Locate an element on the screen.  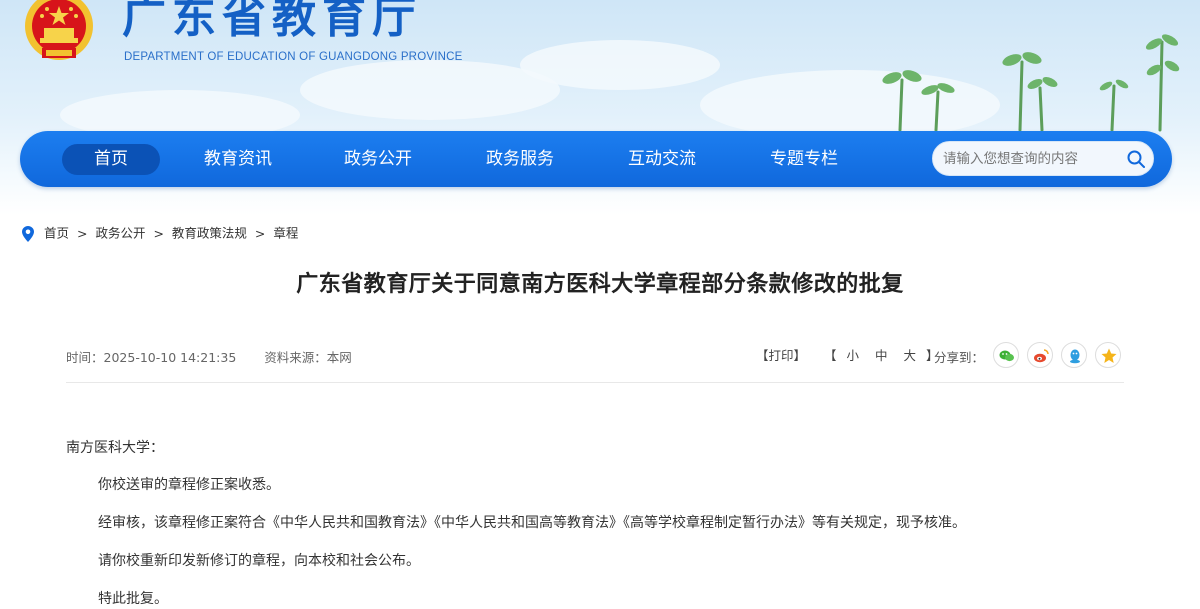
weibo-icon is located at coordinates (1041, 356).